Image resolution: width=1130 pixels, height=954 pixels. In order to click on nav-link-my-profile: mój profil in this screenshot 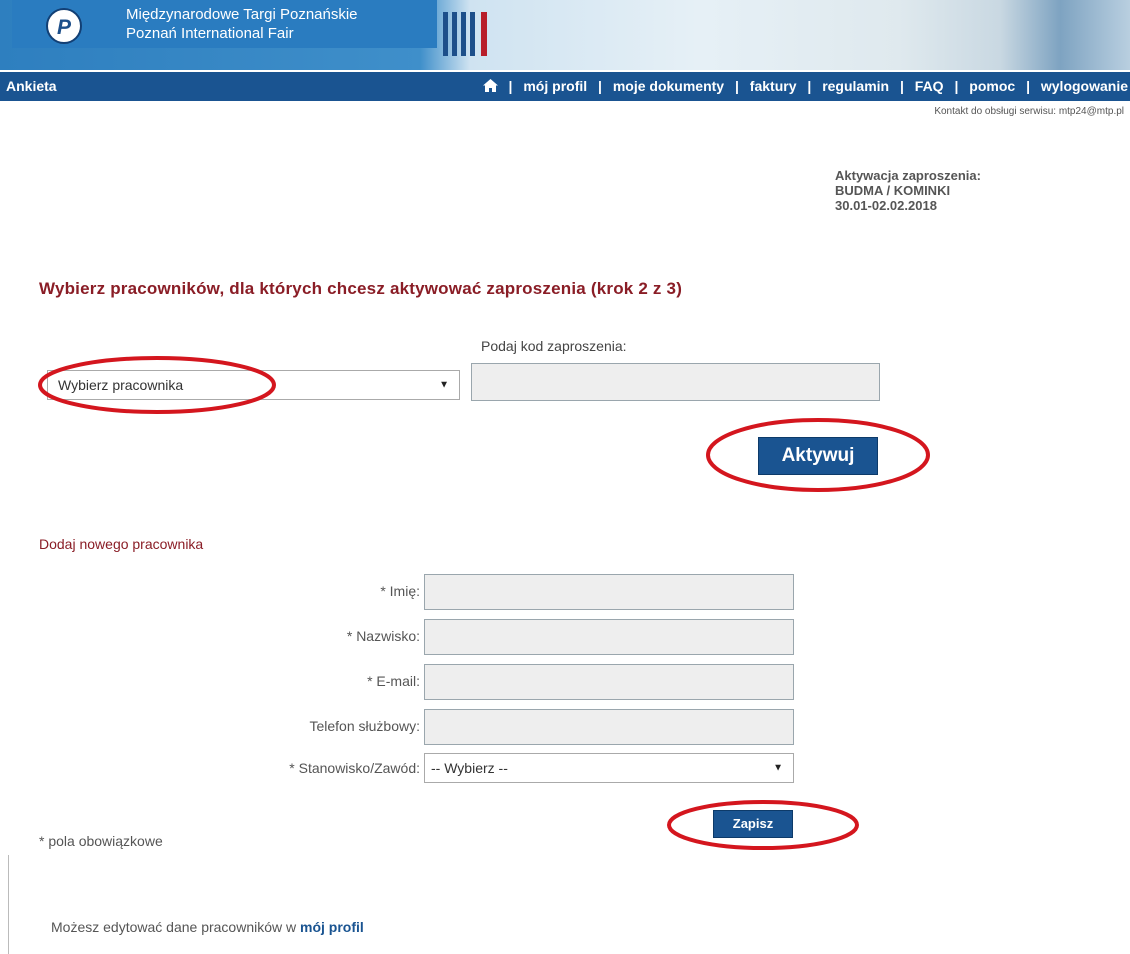, I will do `click(555, 86)`.